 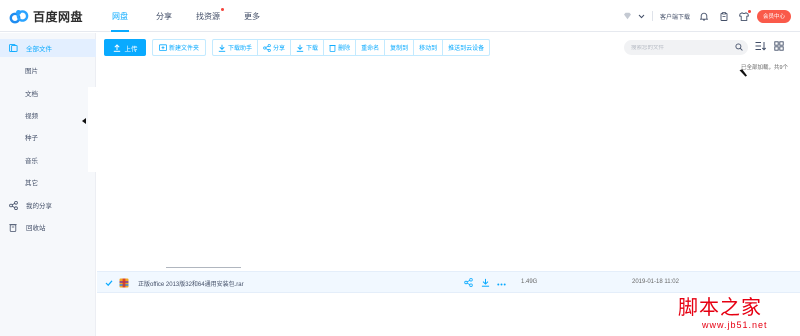 I want to click on rename-label: 重命名, so click(x=370, y=49).